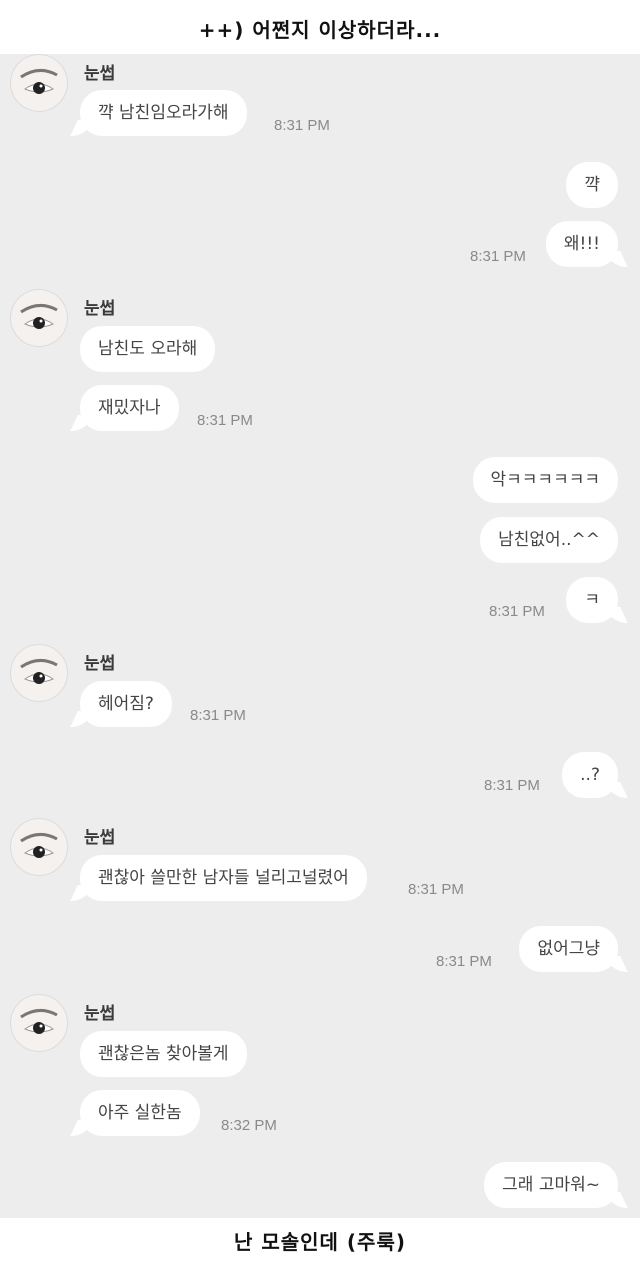 This screenshot has height=1270, width=640. Describe the element at coordinates (129, 408) in the screenshot. I see `message-bubble: 재밌자나` at that location.